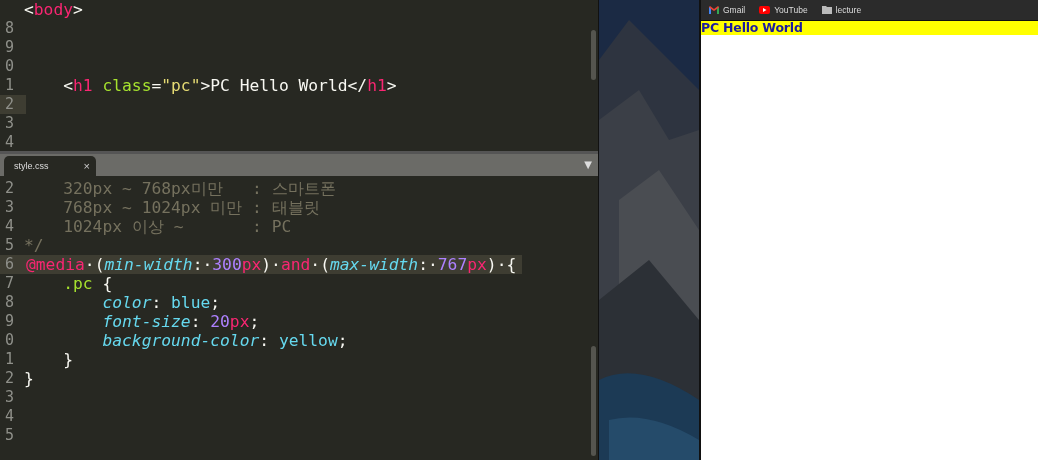 This screenshot has width=1038, height=460. What do you see at coordinates (177, 227) in the screenshot?
I see `code-line: 1024px 이상 ~ : PC` at bounding box center [177, 227].